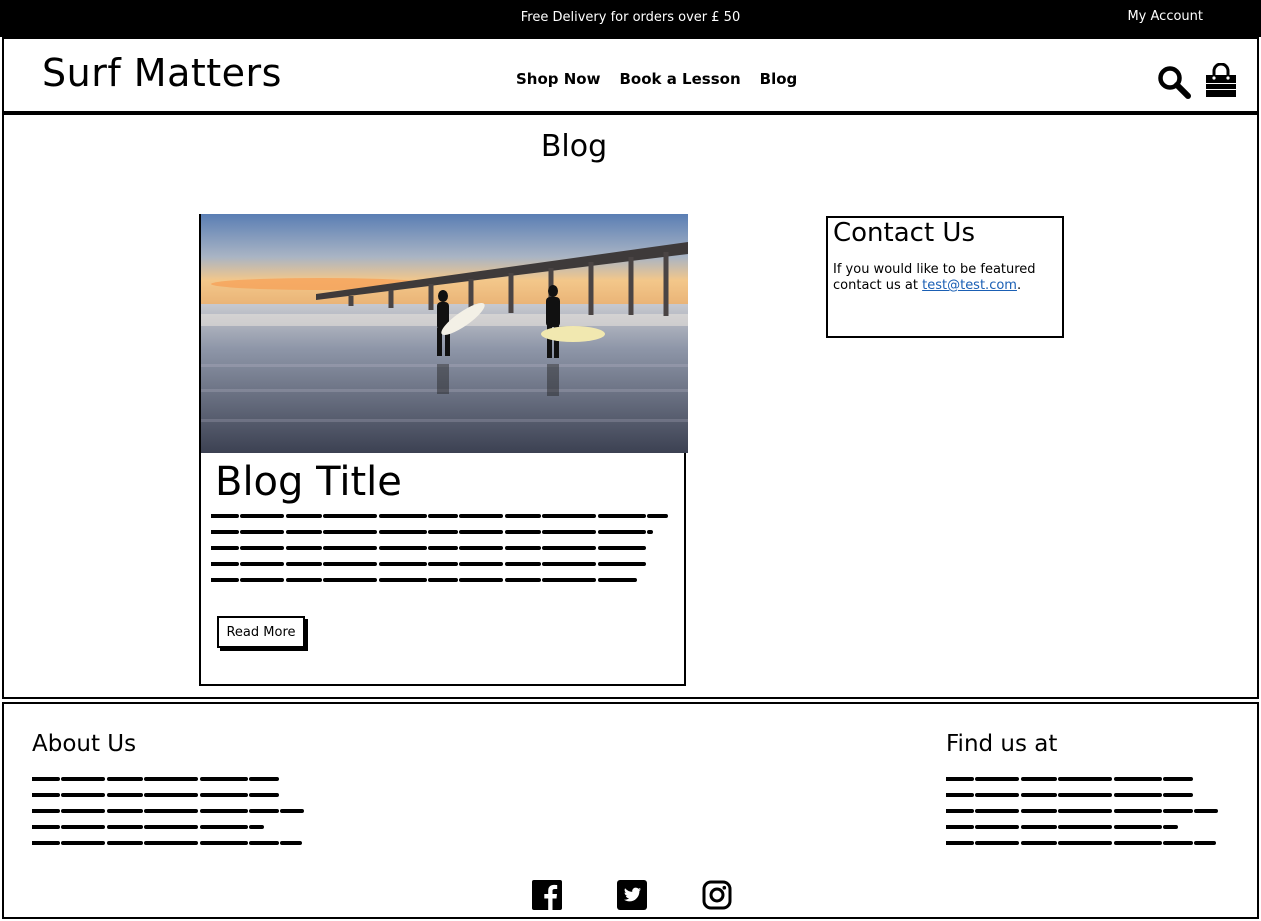 The height and width of the screenshot is (921, 1261). I want to click on shopping-bag-icon, so click(1221, 81).